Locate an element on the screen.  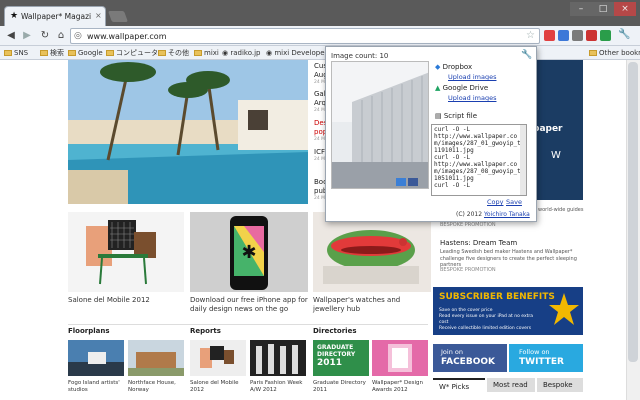
thumb-caption: Paris Fashion Week A/W 2012 is located at coordinates (279, 387).